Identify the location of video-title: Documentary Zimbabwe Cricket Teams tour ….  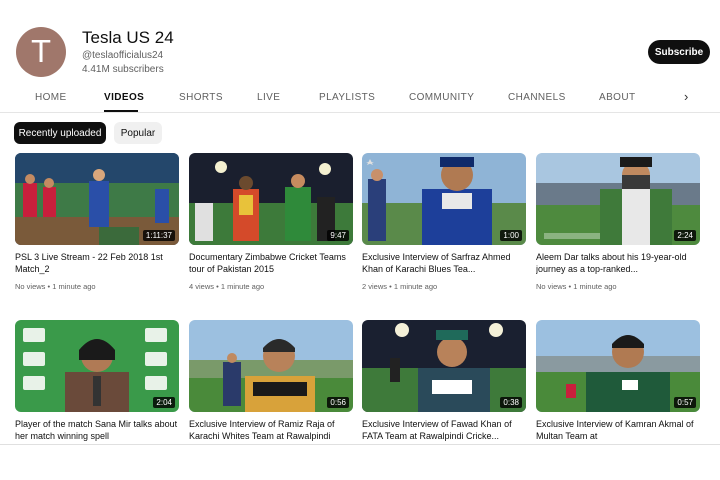
(271, 263).